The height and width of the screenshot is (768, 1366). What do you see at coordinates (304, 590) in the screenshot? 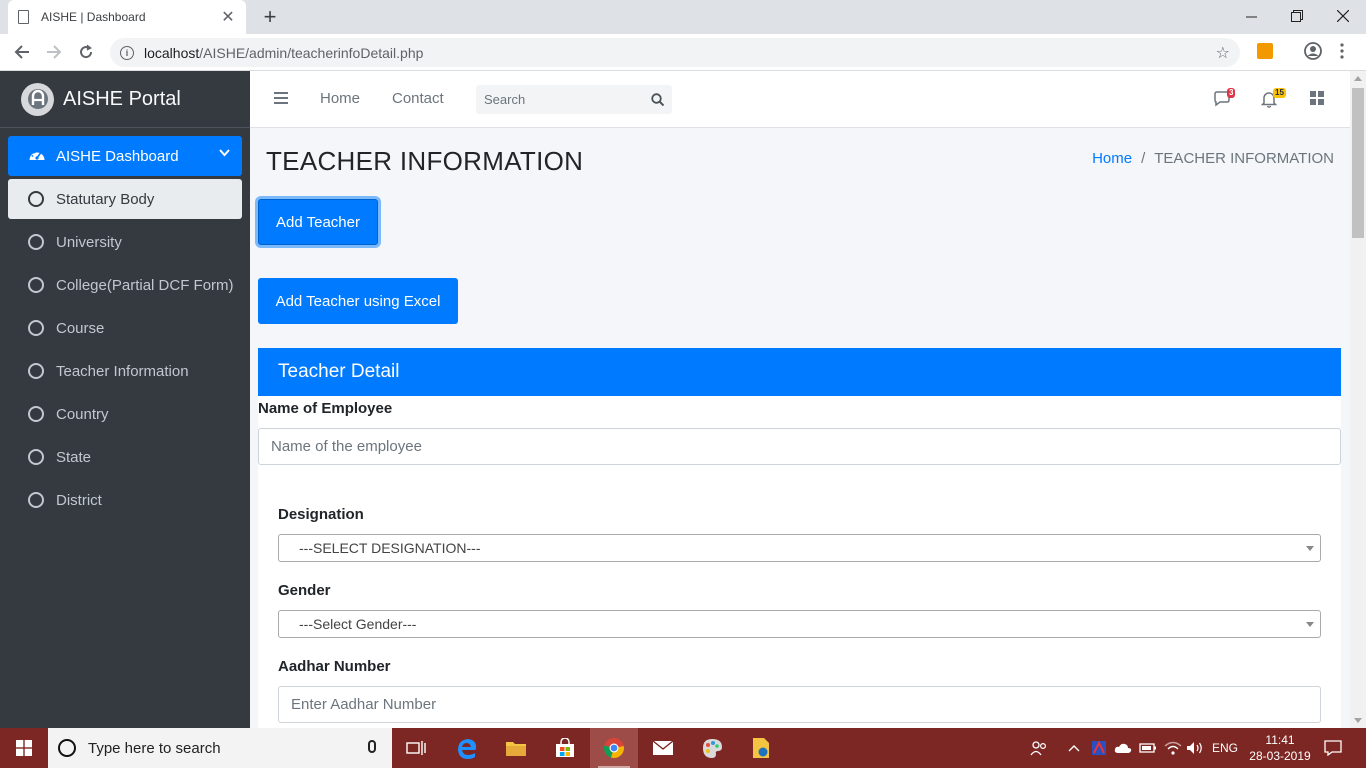
I see `gender-label: Gender` at bounding box center [304, 590].